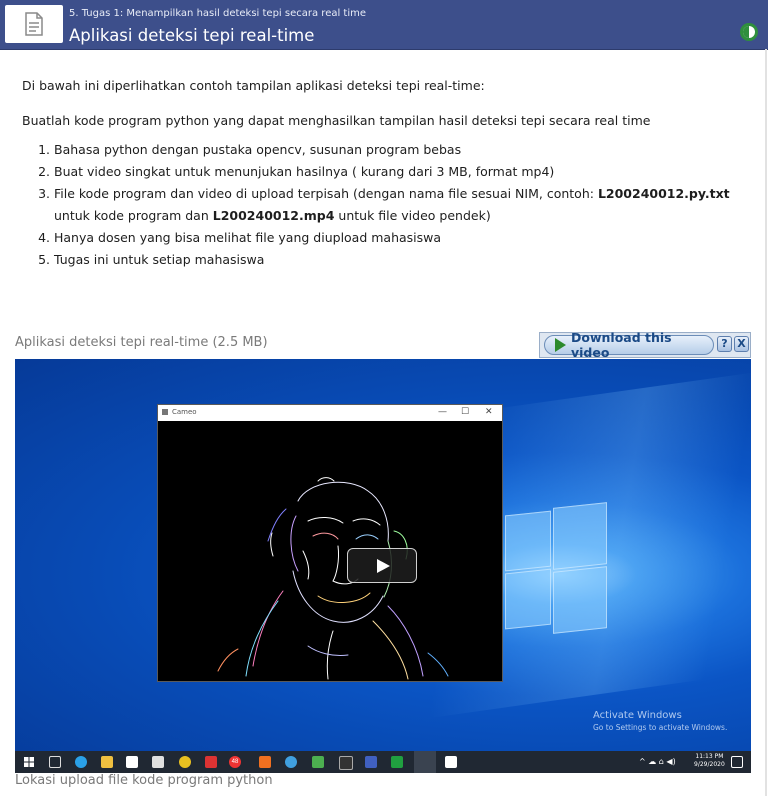  What do you see at coordinates (465, 412) in the screenshot?
I see `maximize-icon: ☐` at bounding box center [465, 412].